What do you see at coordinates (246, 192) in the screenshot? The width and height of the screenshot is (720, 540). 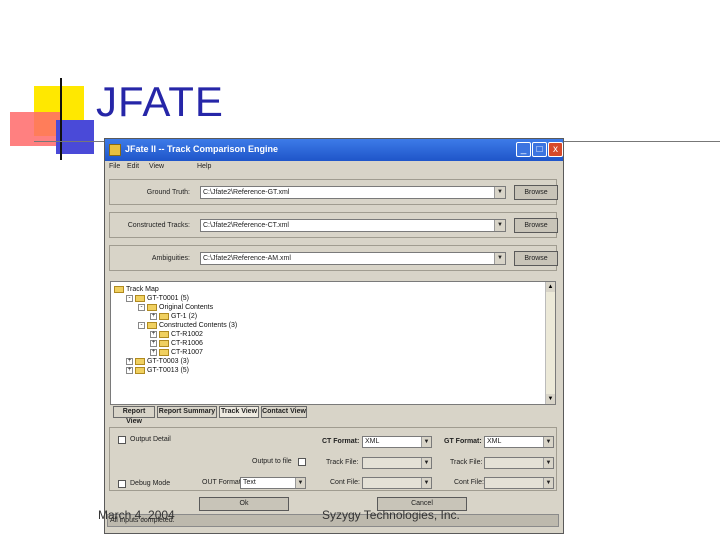 I see `ground-truth-value: C:\Jfate2\Reference-GT.xml` at bounding box center [246, 192].